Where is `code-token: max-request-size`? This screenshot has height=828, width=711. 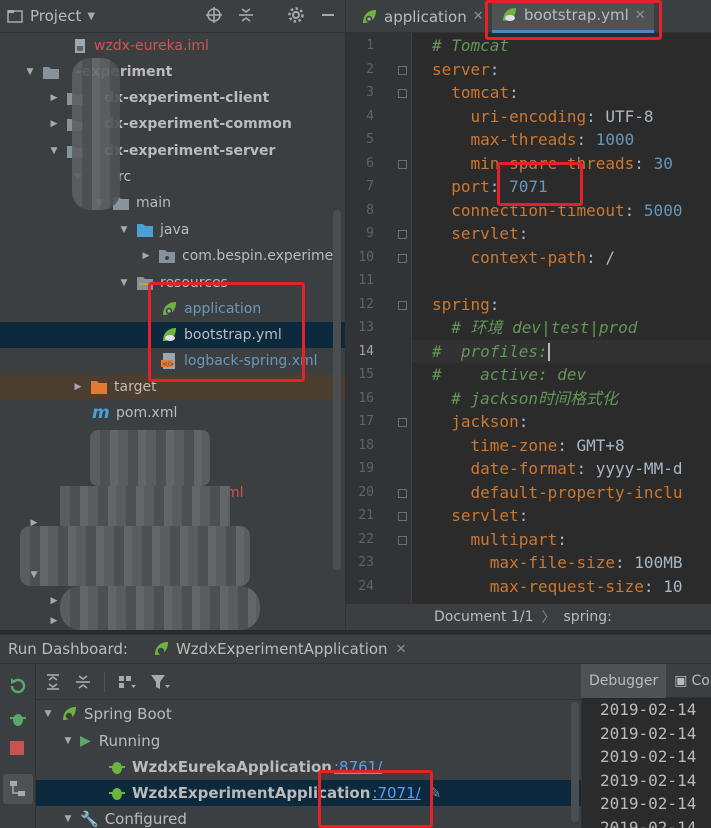
code-token: max-request-size is located at coordinates (566, 586).